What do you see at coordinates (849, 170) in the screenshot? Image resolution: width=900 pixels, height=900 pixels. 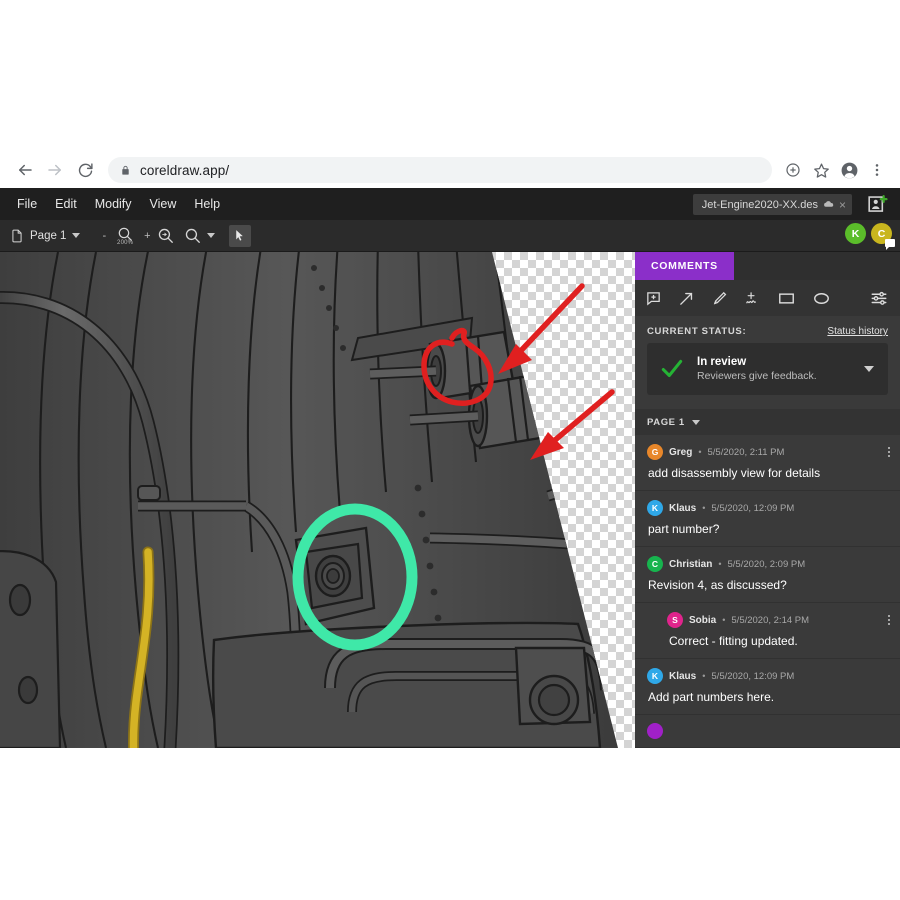 I see `profile-button` at bounding box center [849, 170].